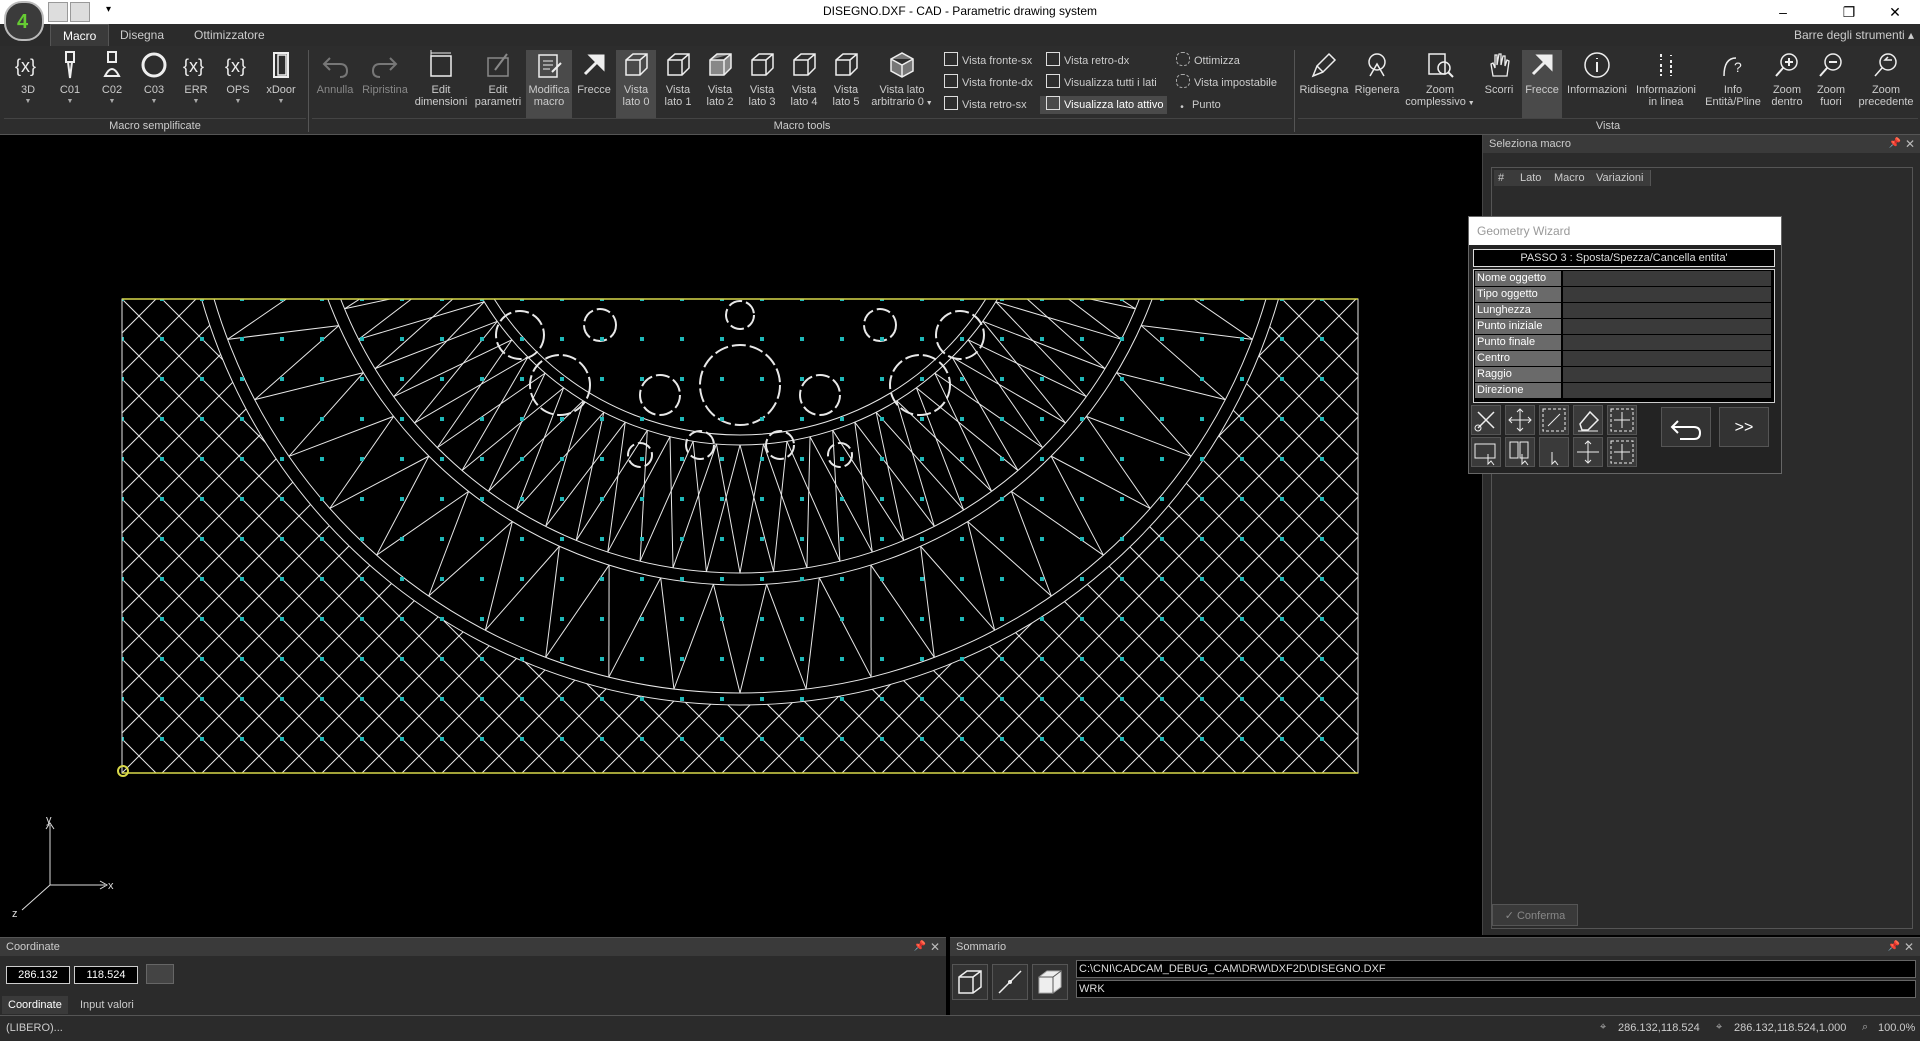 Image resolution: width=1920 pixels, height=1041 pixels. What do you see at coordinates (385, 84) in the screenshot?
I see `redo-button: Ripristina` at bounding box center [385, 84].